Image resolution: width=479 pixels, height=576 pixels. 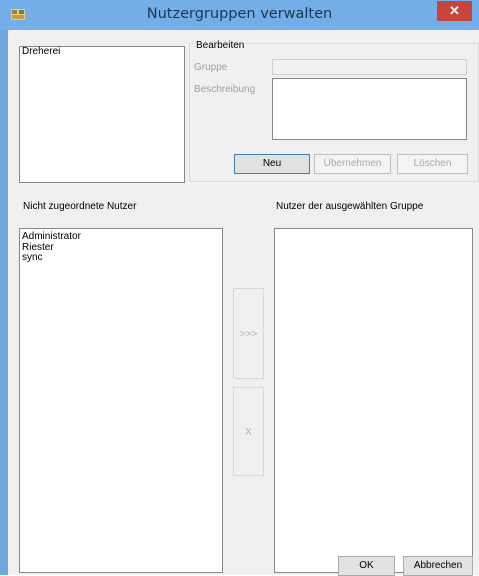 I want to click on window-title: Nutzergruppen verwalten, so click(x=239, y=14).